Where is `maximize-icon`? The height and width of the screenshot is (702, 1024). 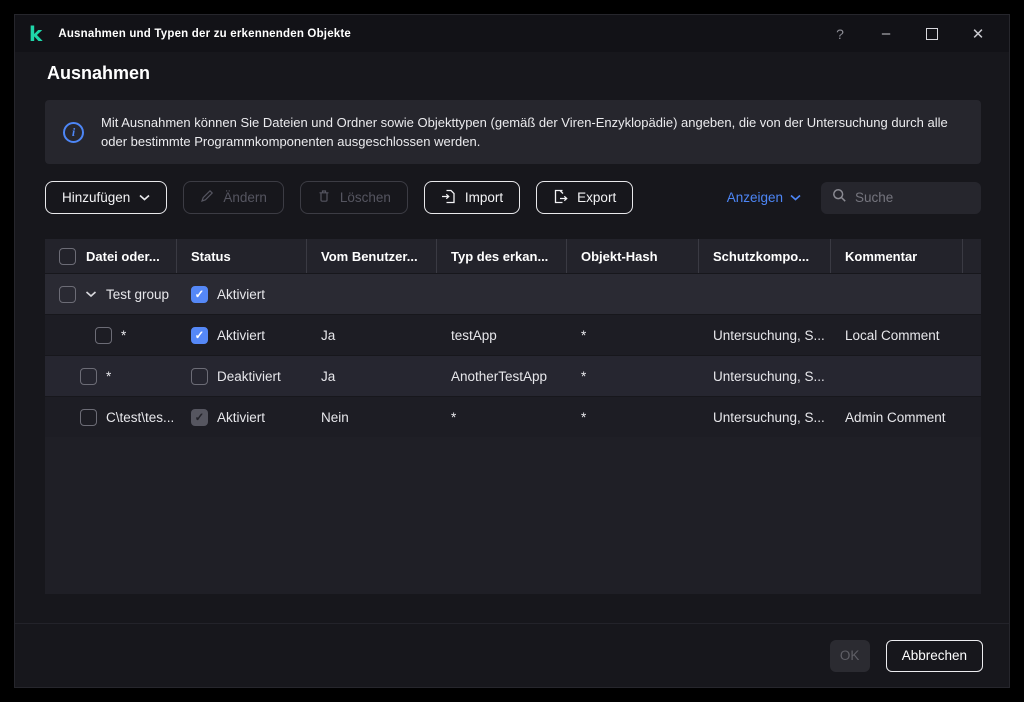
maximize-icon is located at coordinates (932, 33).